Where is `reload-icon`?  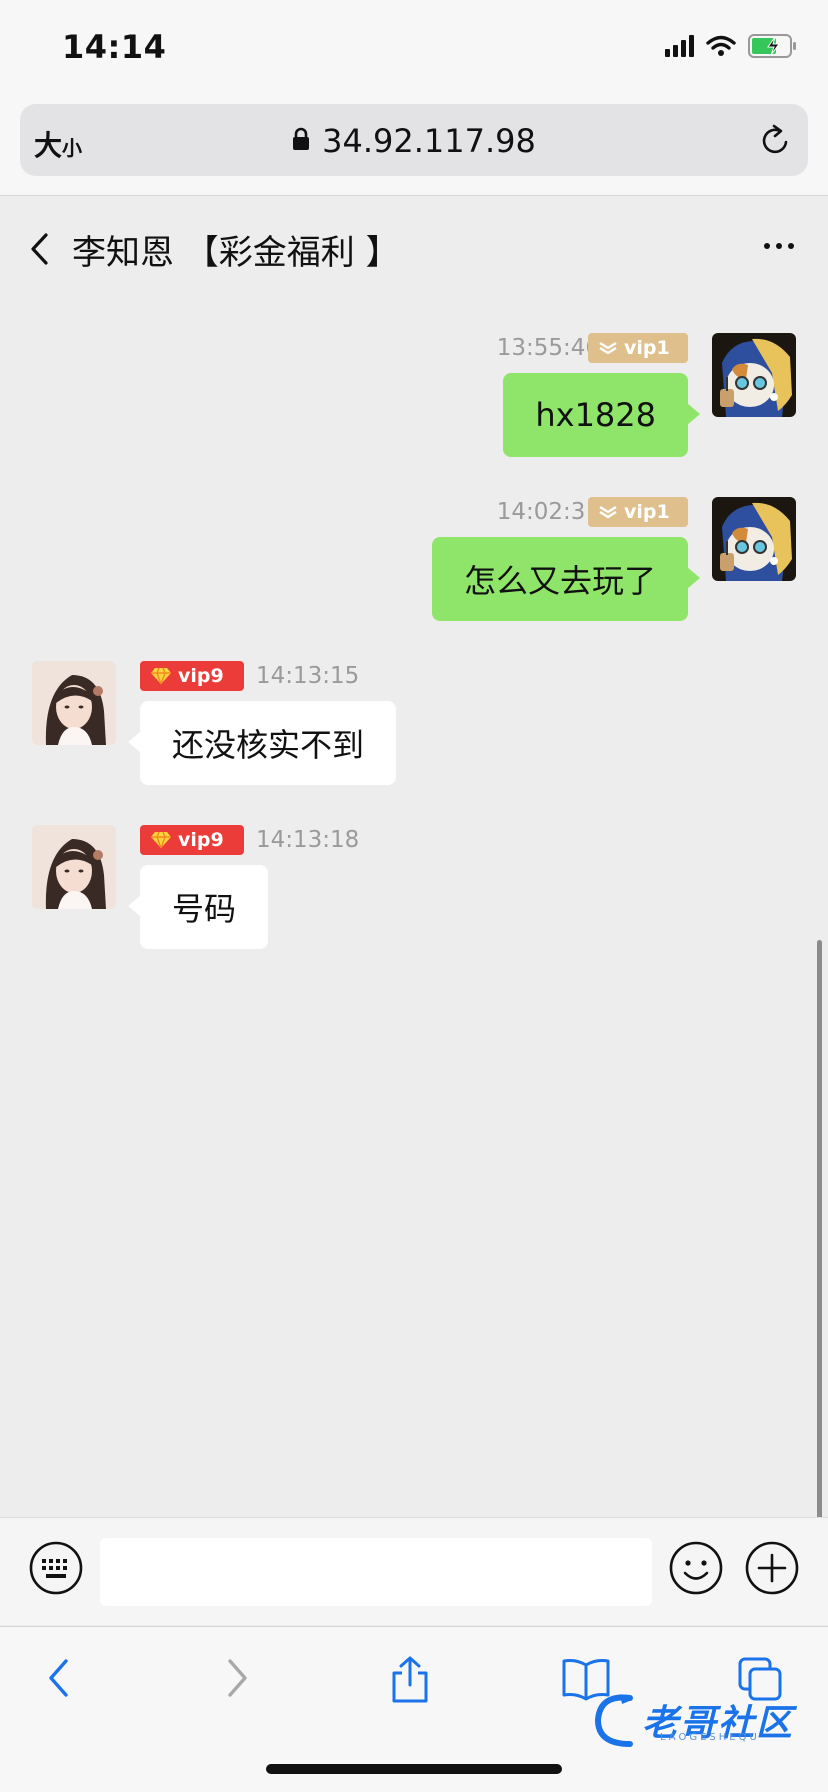 reload-icon is located at coordinates (775, 142).